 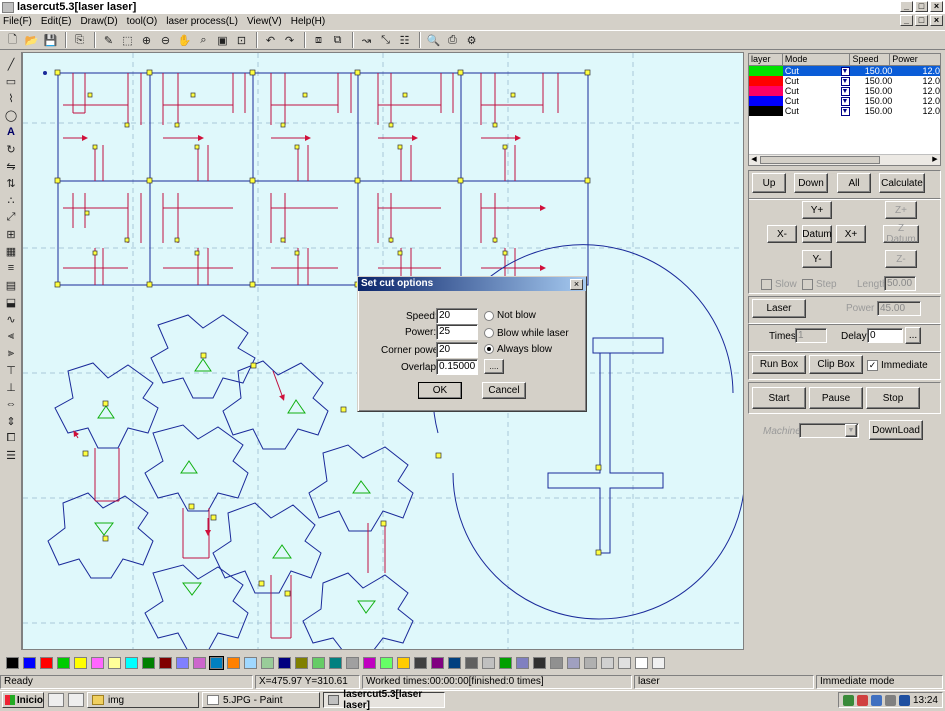 What do you see at coordinates (222, 40) in the screenshot?
I see `zoom-page-icon: ▣` at bounding box center [222, 40].